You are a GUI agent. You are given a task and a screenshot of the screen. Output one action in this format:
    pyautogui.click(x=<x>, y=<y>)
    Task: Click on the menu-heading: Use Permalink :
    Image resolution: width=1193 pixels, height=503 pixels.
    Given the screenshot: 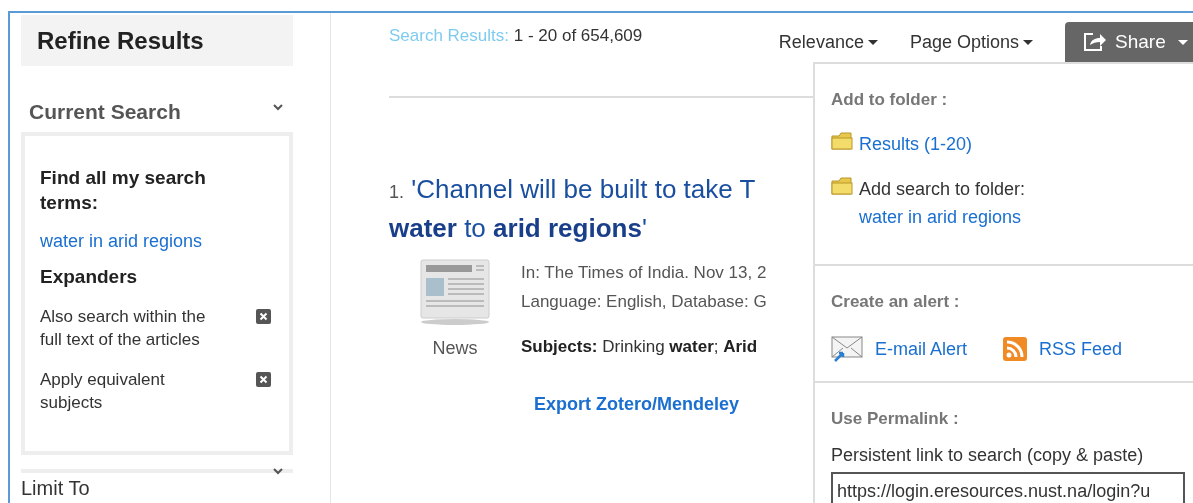 What is the action you would take?
    pyautogui.click(x=895, y=418)
    